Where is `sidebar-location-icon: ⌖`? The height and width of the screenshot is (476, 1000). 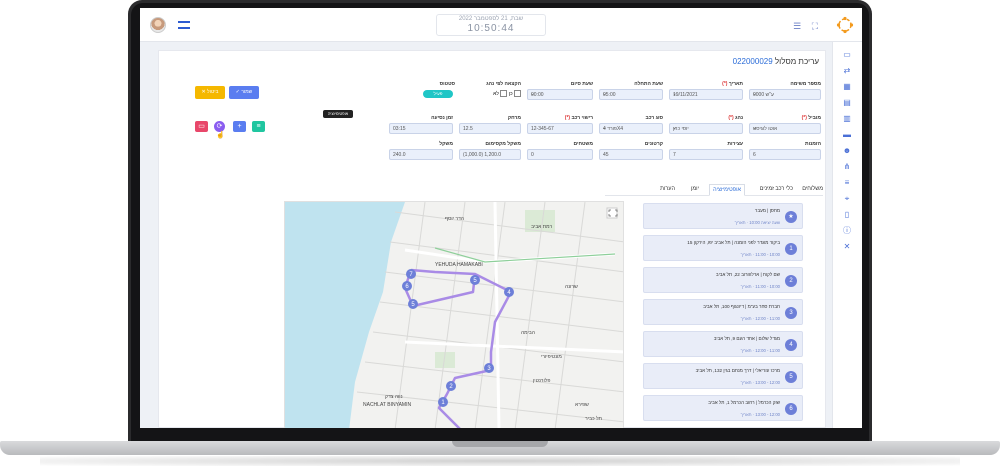
sidebar-location-icon: ⌖ is located at coordinates (847, 199).